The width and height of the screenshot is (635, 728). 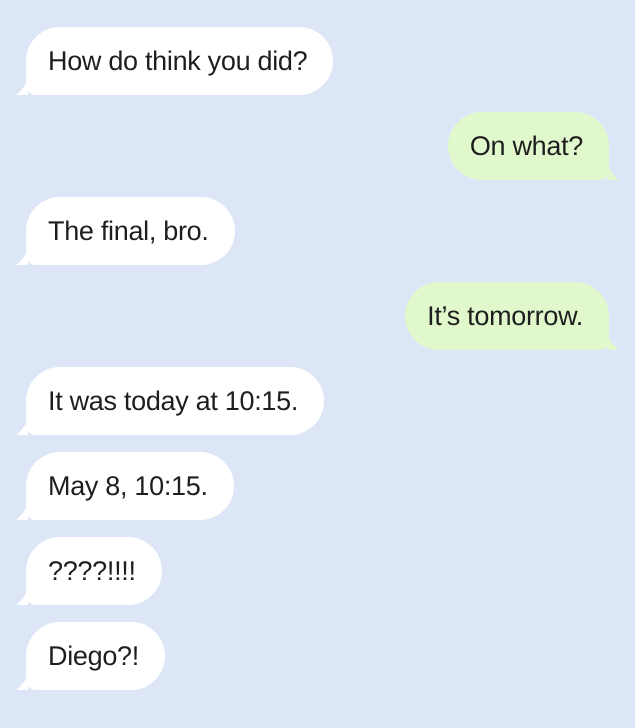 I want to click on outgoing-message-bubble: It’s tomorrow., so click(x=507, y=316).